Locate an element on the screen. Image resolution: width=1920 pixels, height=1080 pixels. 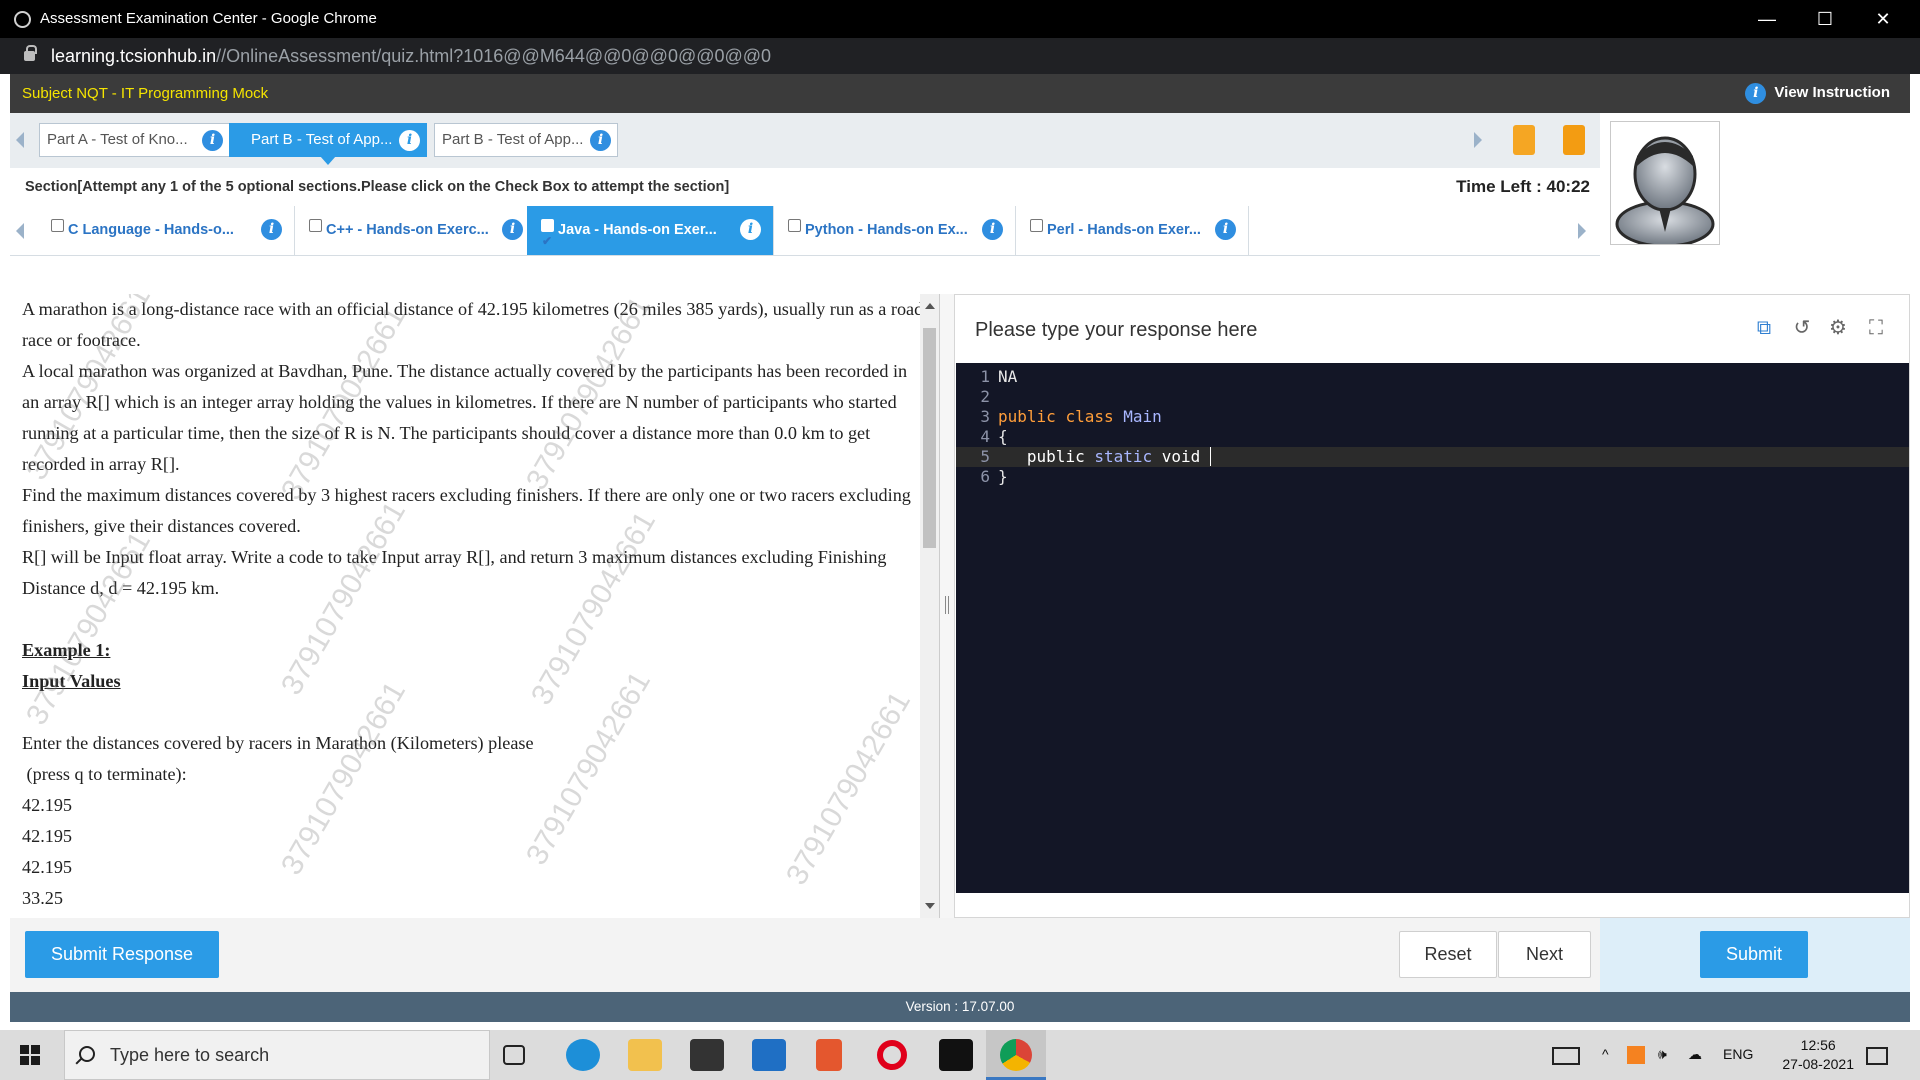
question-paper-icon is located at coordinates (1524, 140).